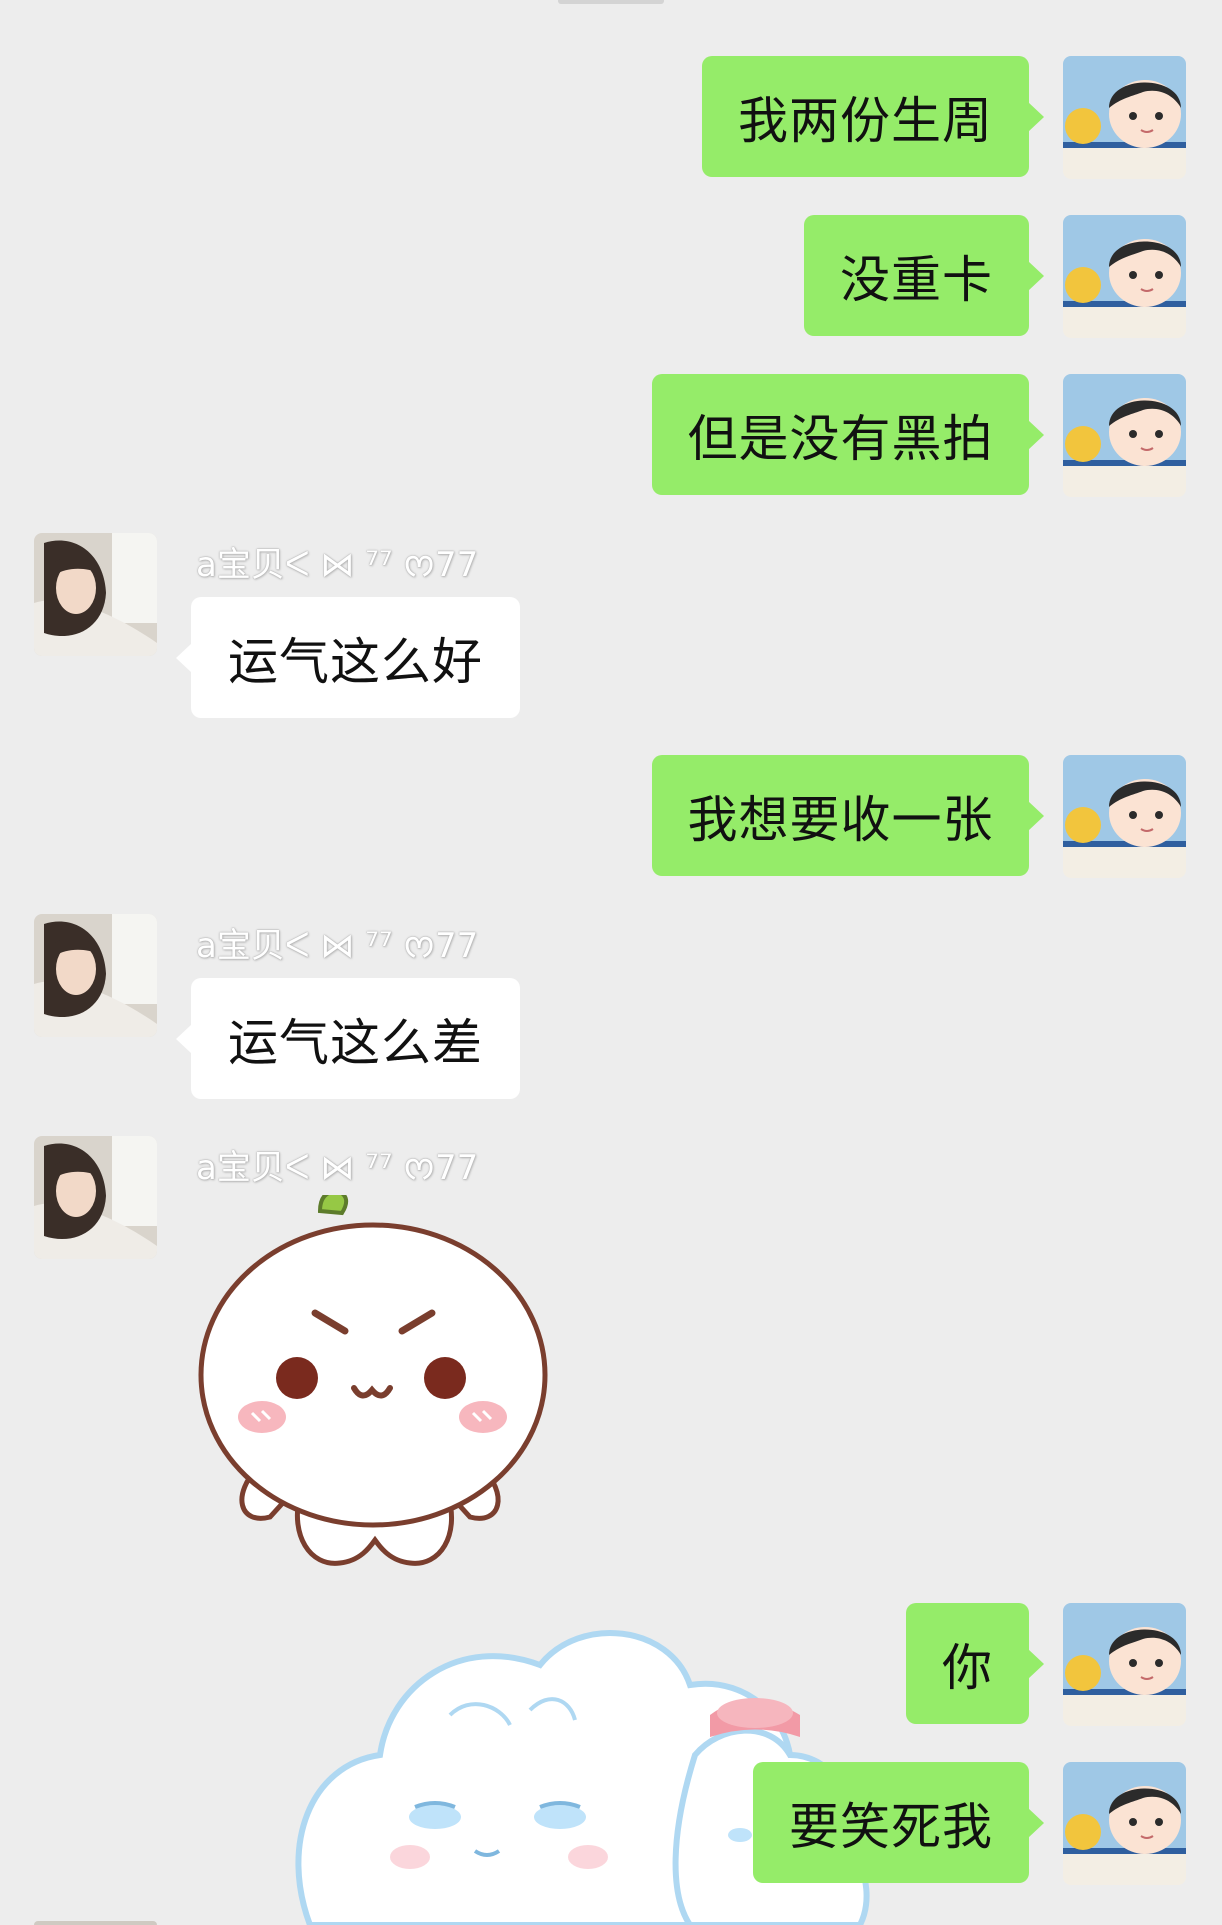 The width and height of the screenshot is (1222, 1925). What do you see at coordinates (375, 1382) in the screenshot?
I see `angry-white-bun-sticker` at bounding box center [375, 1382].